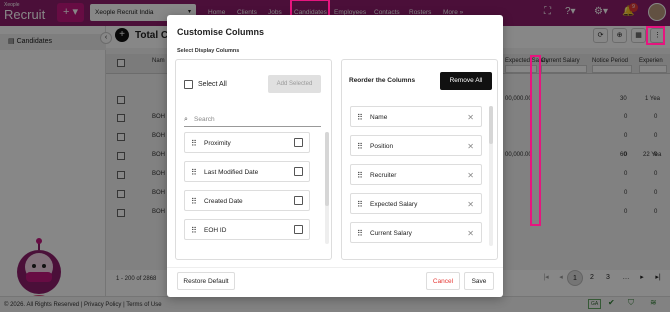 The image size is (670, 313). I want to click on available-column-item: ⠿ EOH ID, so click(247, 229).